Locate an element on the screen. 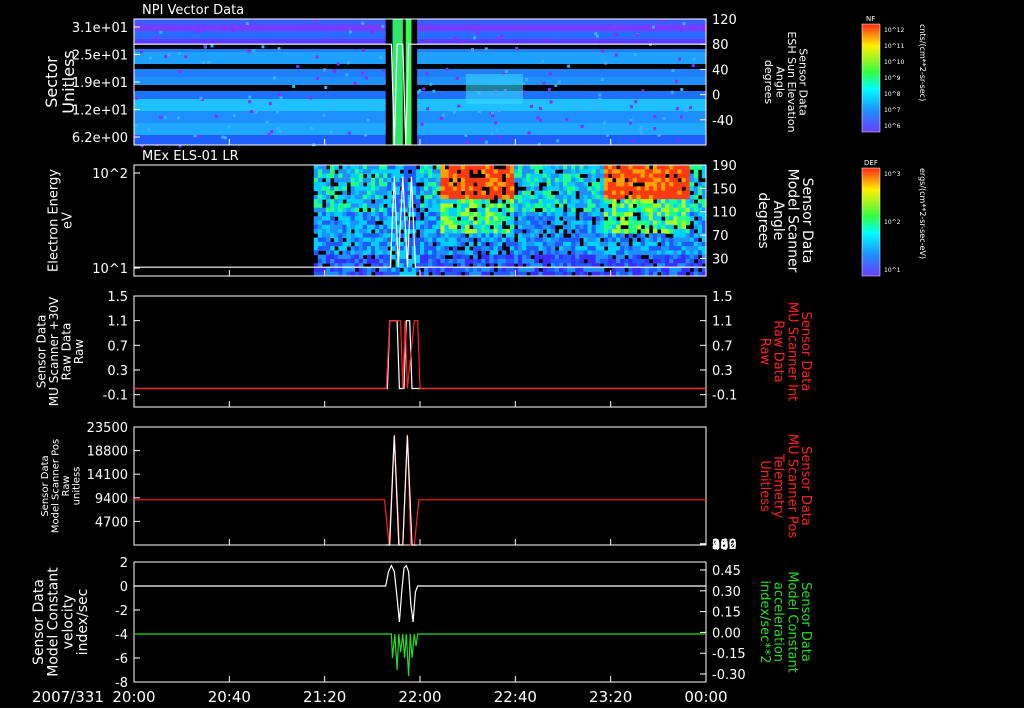 The width and height of the screenshot is (1024, 708). colorbar-gradient is located at coordinates (871, 222).